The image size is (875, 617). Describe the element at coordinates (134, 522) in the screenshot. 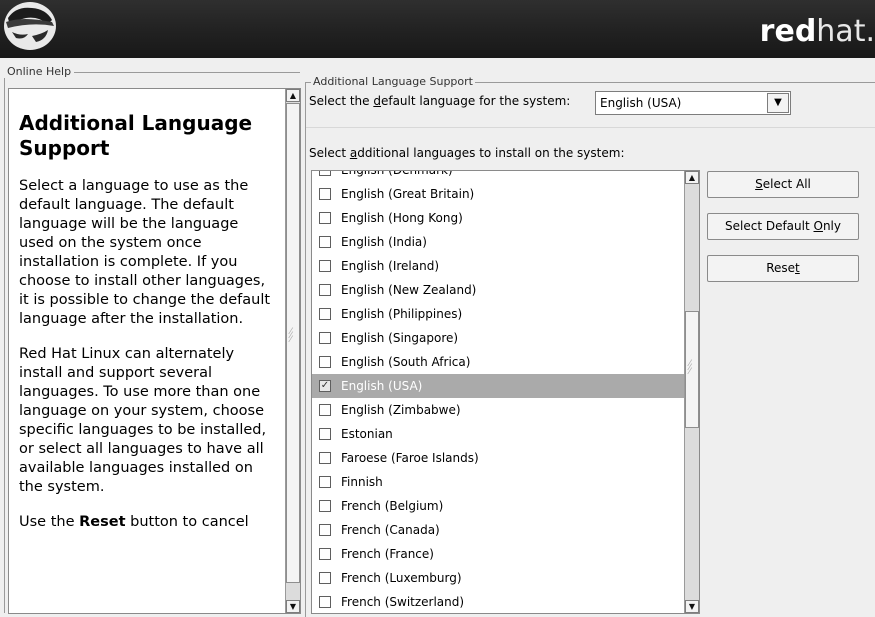

I see `help-paragraph: Use the Reset button to cancel` at that location.